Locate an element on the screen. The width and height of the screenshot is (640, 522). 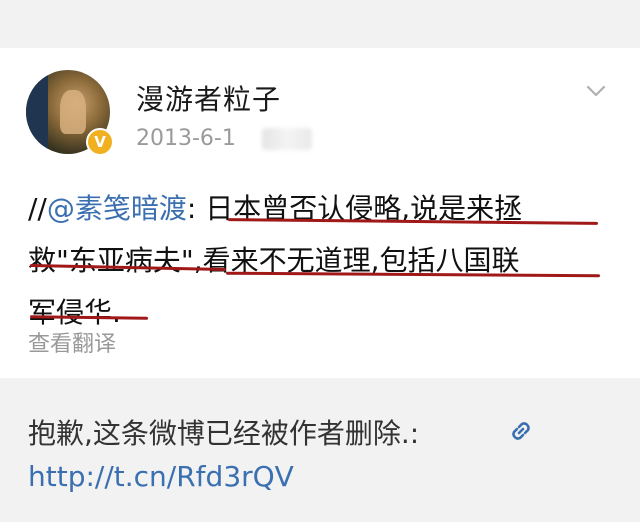
post-timestamp: 2013-6-1 is located at coordinates (186, 138).